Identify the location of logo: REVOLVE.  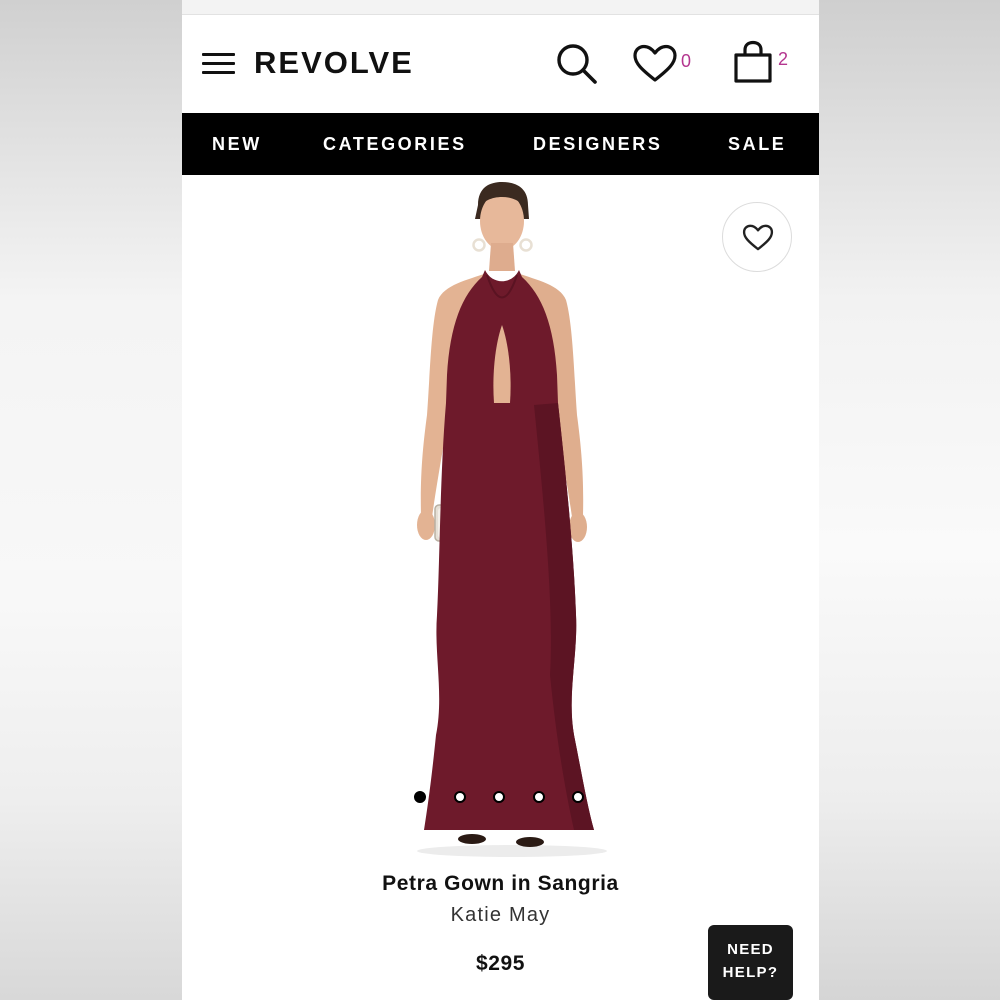
(334, 63).